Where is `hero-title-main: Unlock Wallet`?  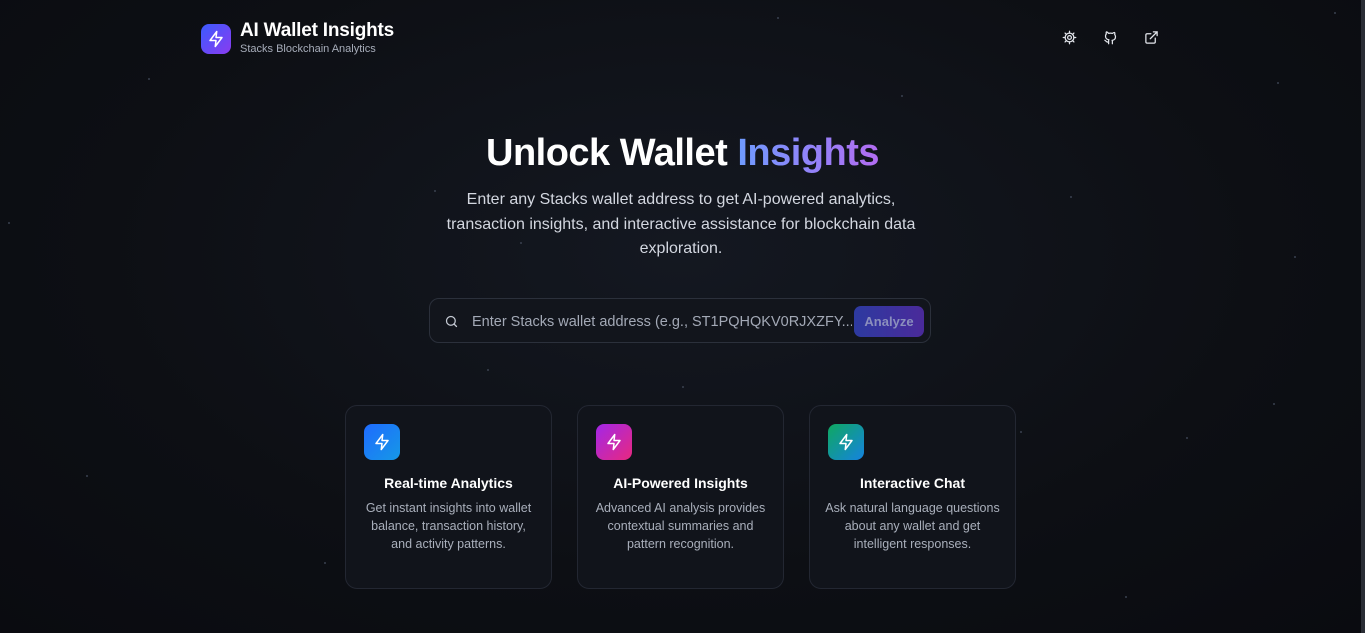
hero-title-main: Unlock Wallet is located at coordinates (607, 153).